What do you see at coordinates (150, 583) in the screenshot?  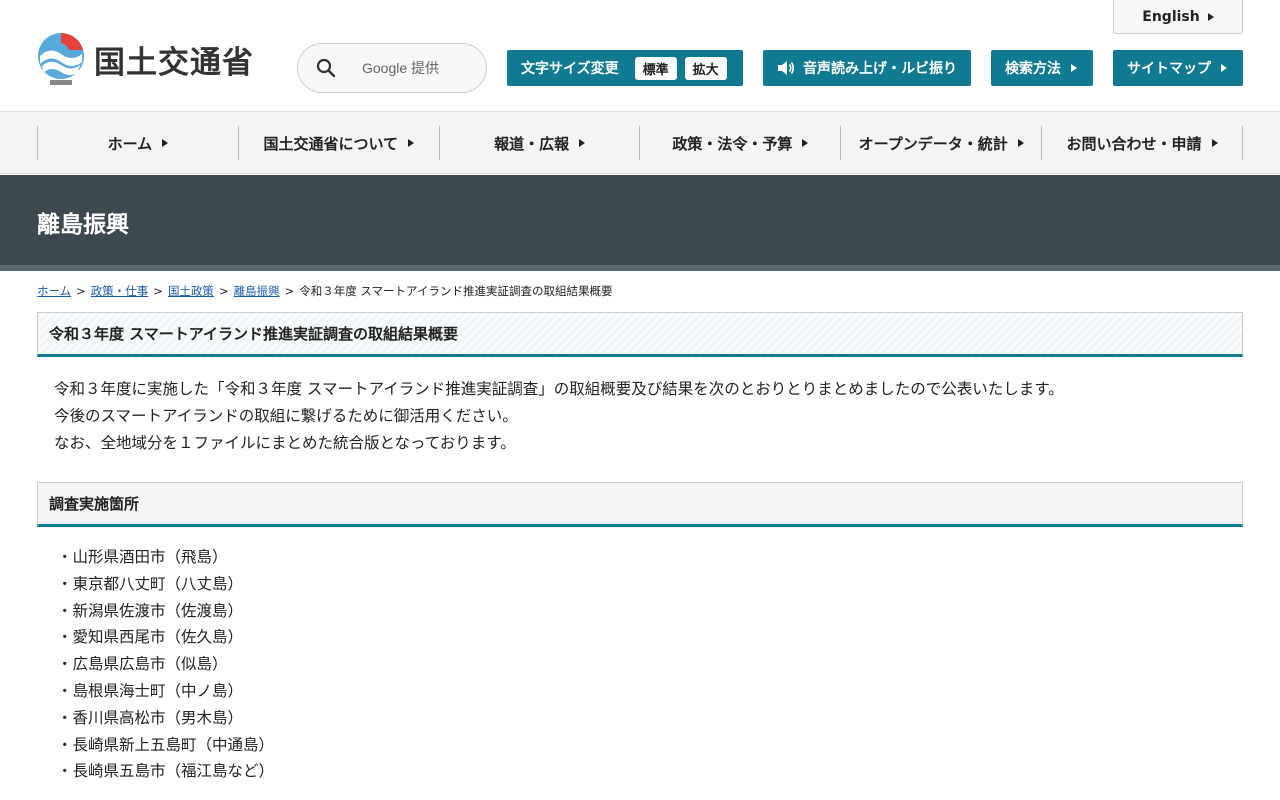 I see `list-item: ・東京都八丈町（八丈島）` at bounding box center [150, 583].